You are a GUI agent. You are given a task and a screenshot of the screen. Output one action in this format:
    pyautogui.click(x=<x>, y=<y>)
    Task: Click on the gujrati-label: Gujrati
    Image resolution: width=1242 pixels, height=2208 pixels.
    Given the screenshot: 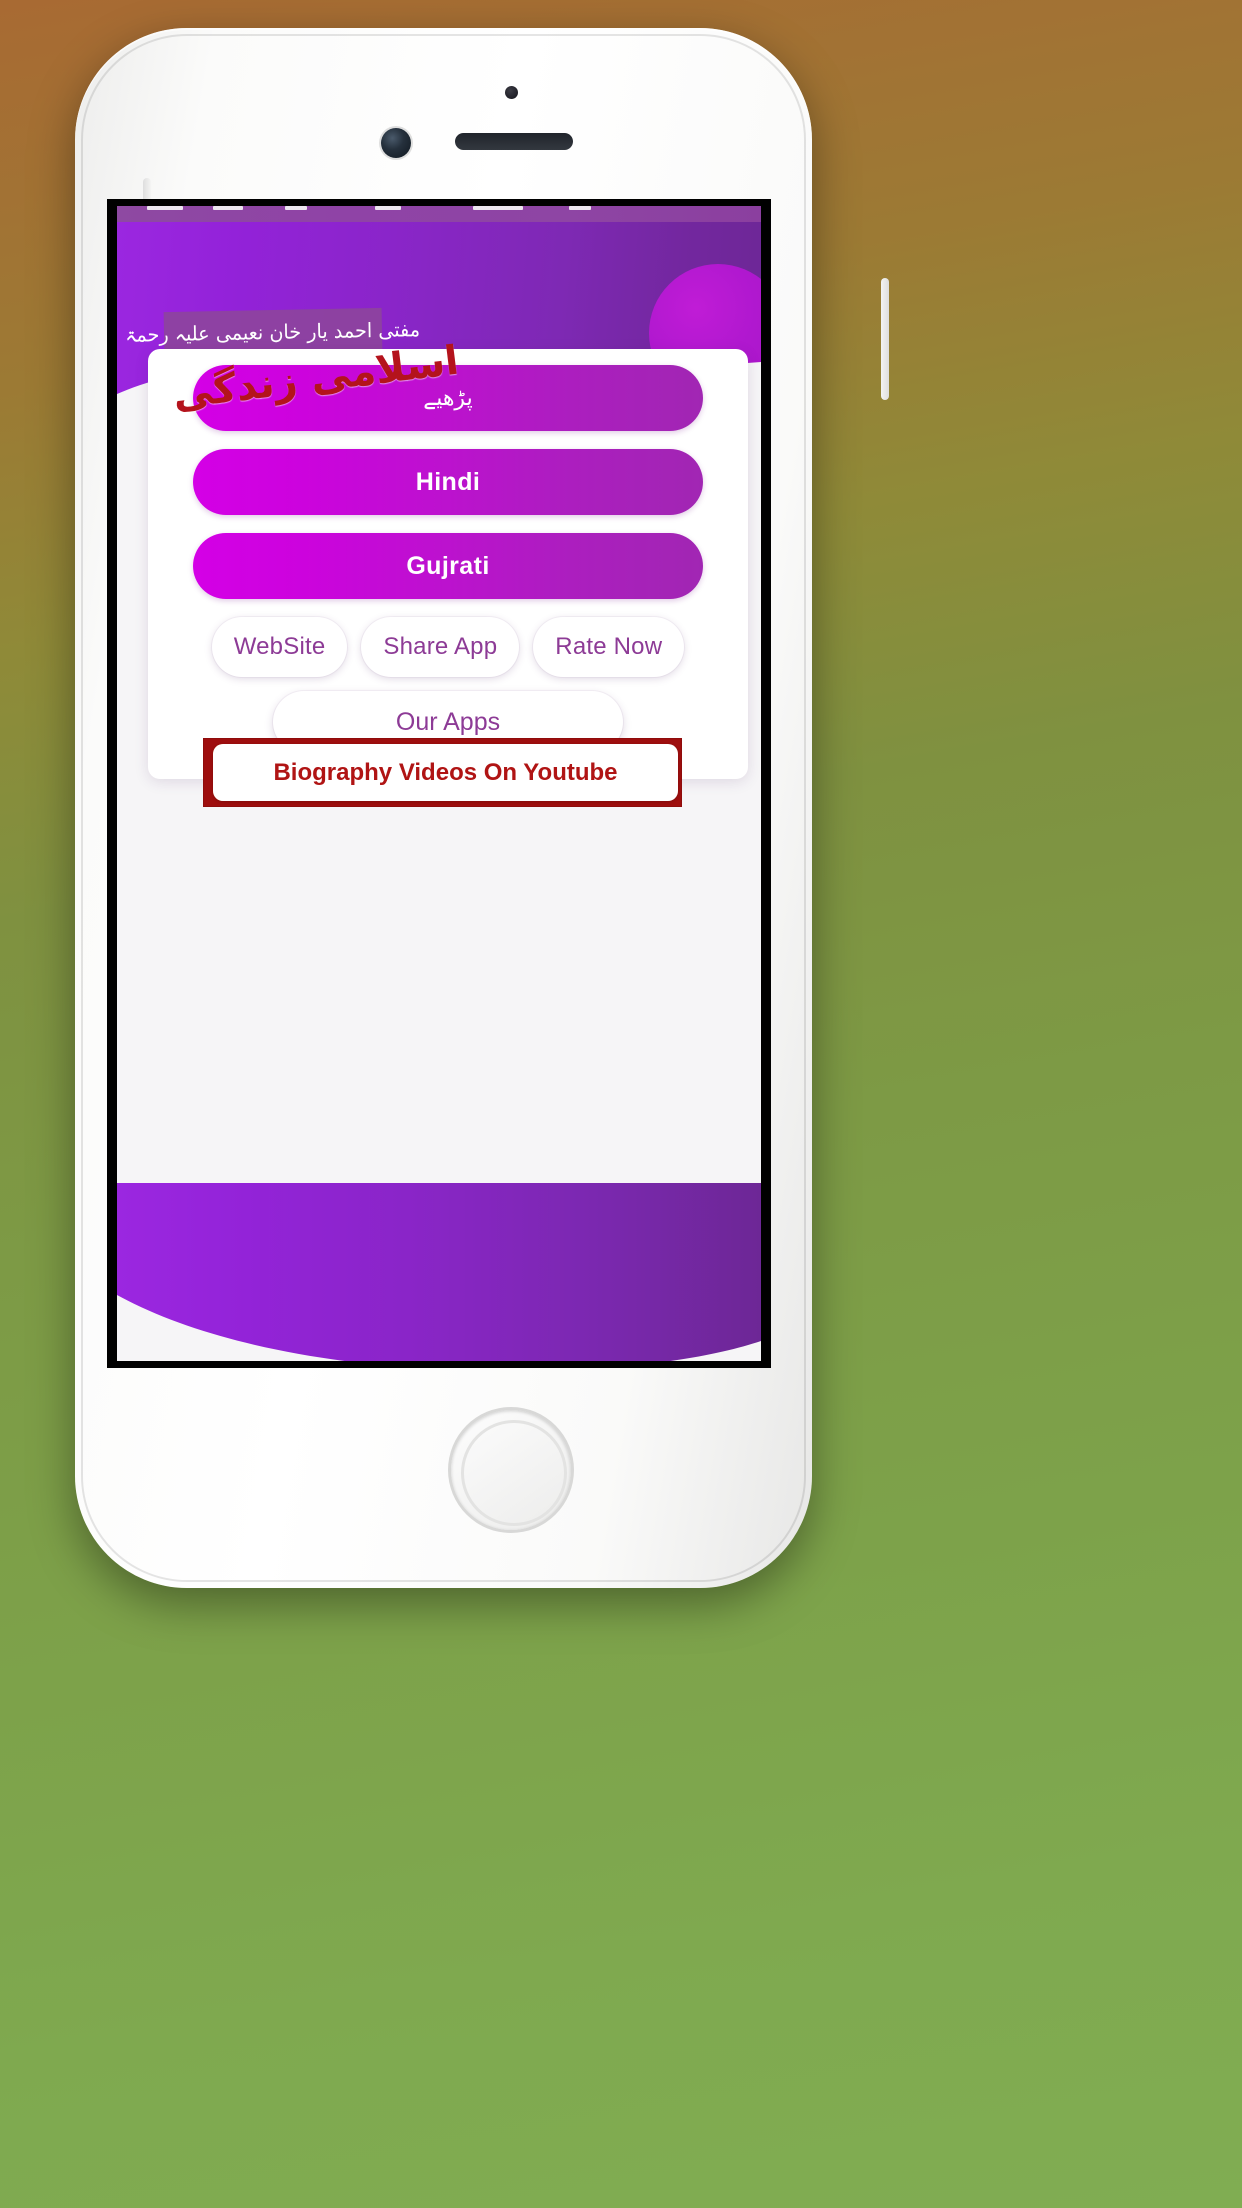 What is the action you would take?
    pyautogui.click(x=448, y=565)
    